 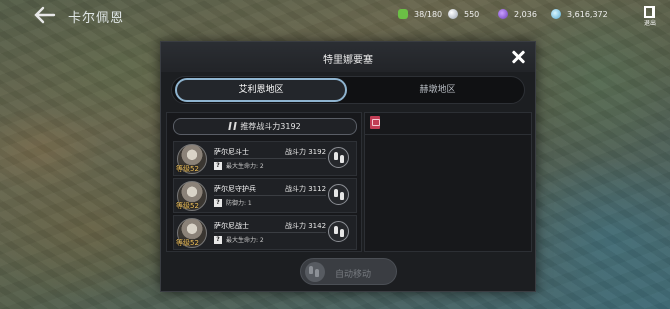 What do you see at coordinates (403, 14) in the screenshot?
I see `stamina-icon` at bounding box center [403, 14].